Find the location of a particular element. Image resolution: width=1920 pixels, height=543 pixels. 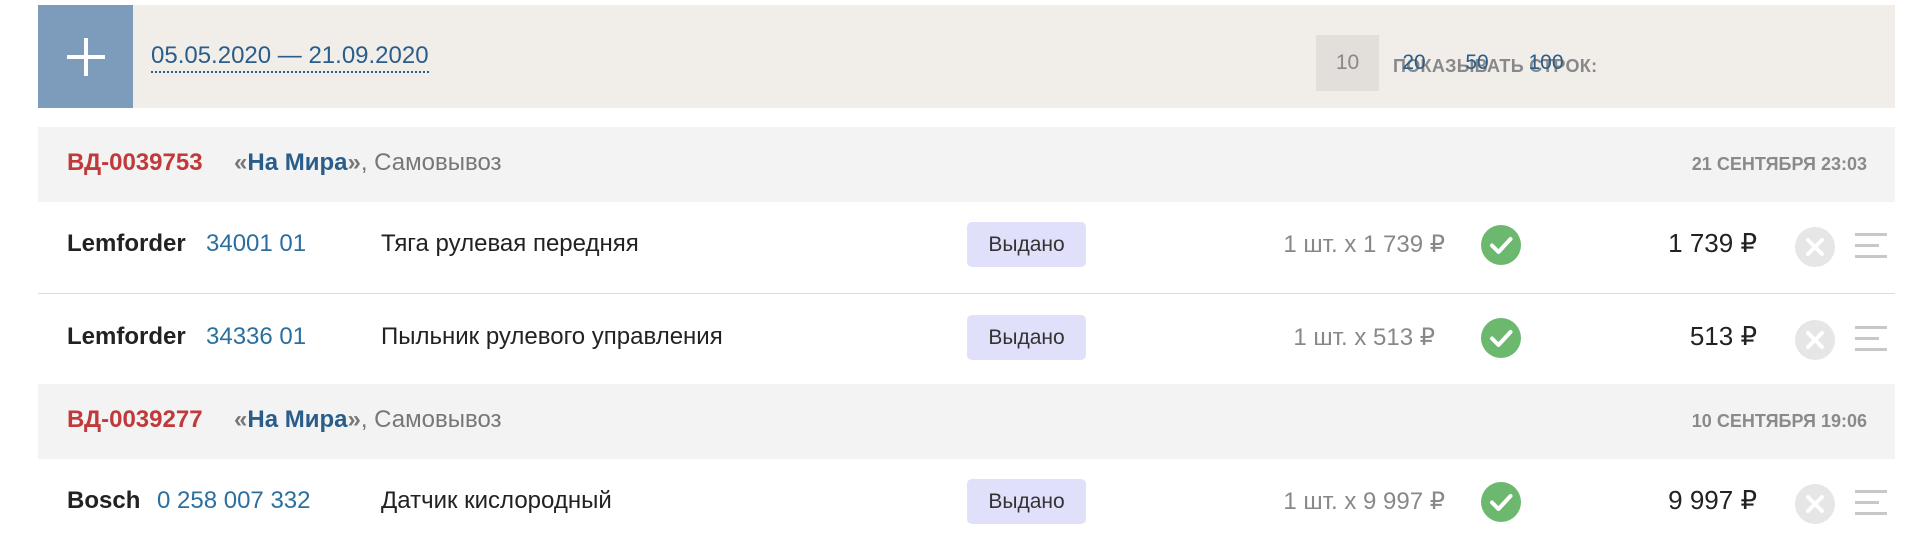

order-number: ВД-0039753 is located at coordinates (135, 163).